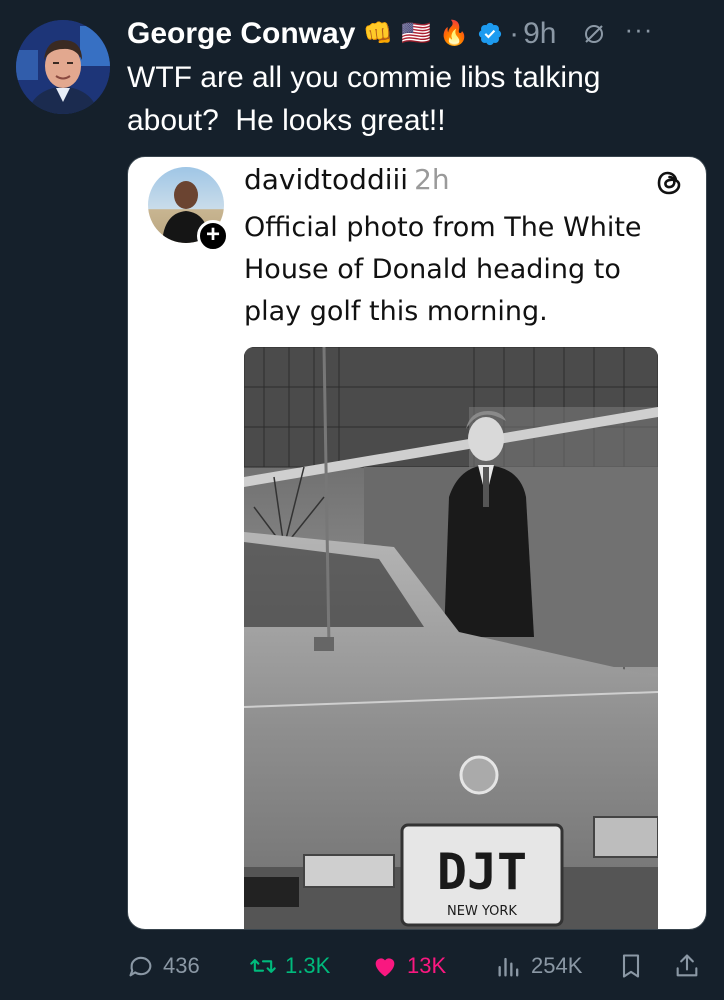  I want to click on reply-button: 436, so click(163, 966).